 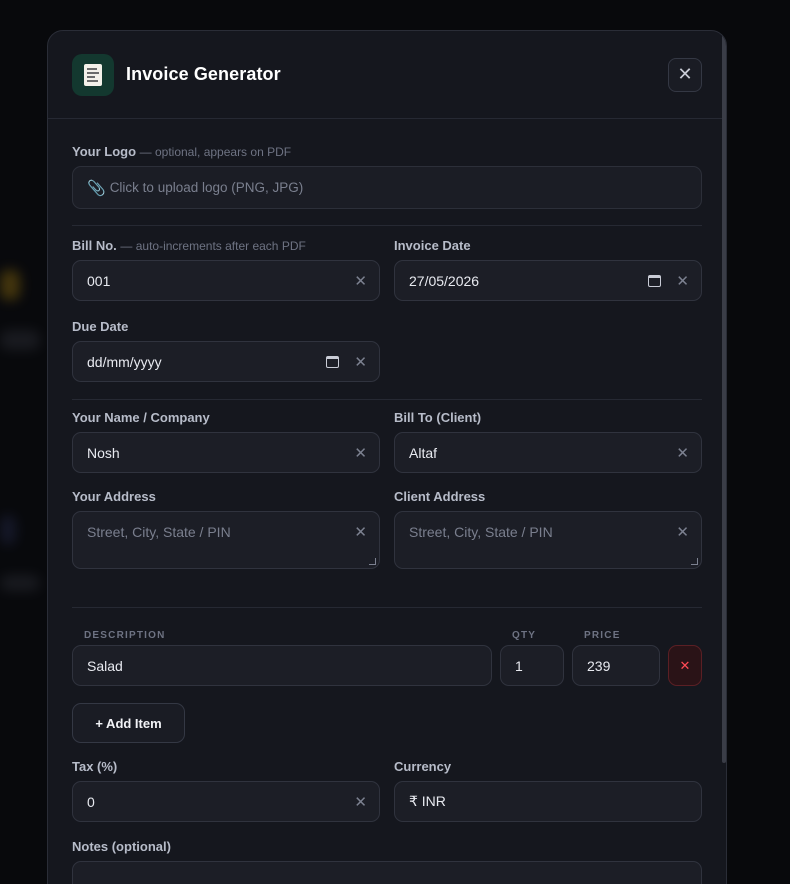 I want to click on tax-input: 0 ✕, so click(x=226, y=801).